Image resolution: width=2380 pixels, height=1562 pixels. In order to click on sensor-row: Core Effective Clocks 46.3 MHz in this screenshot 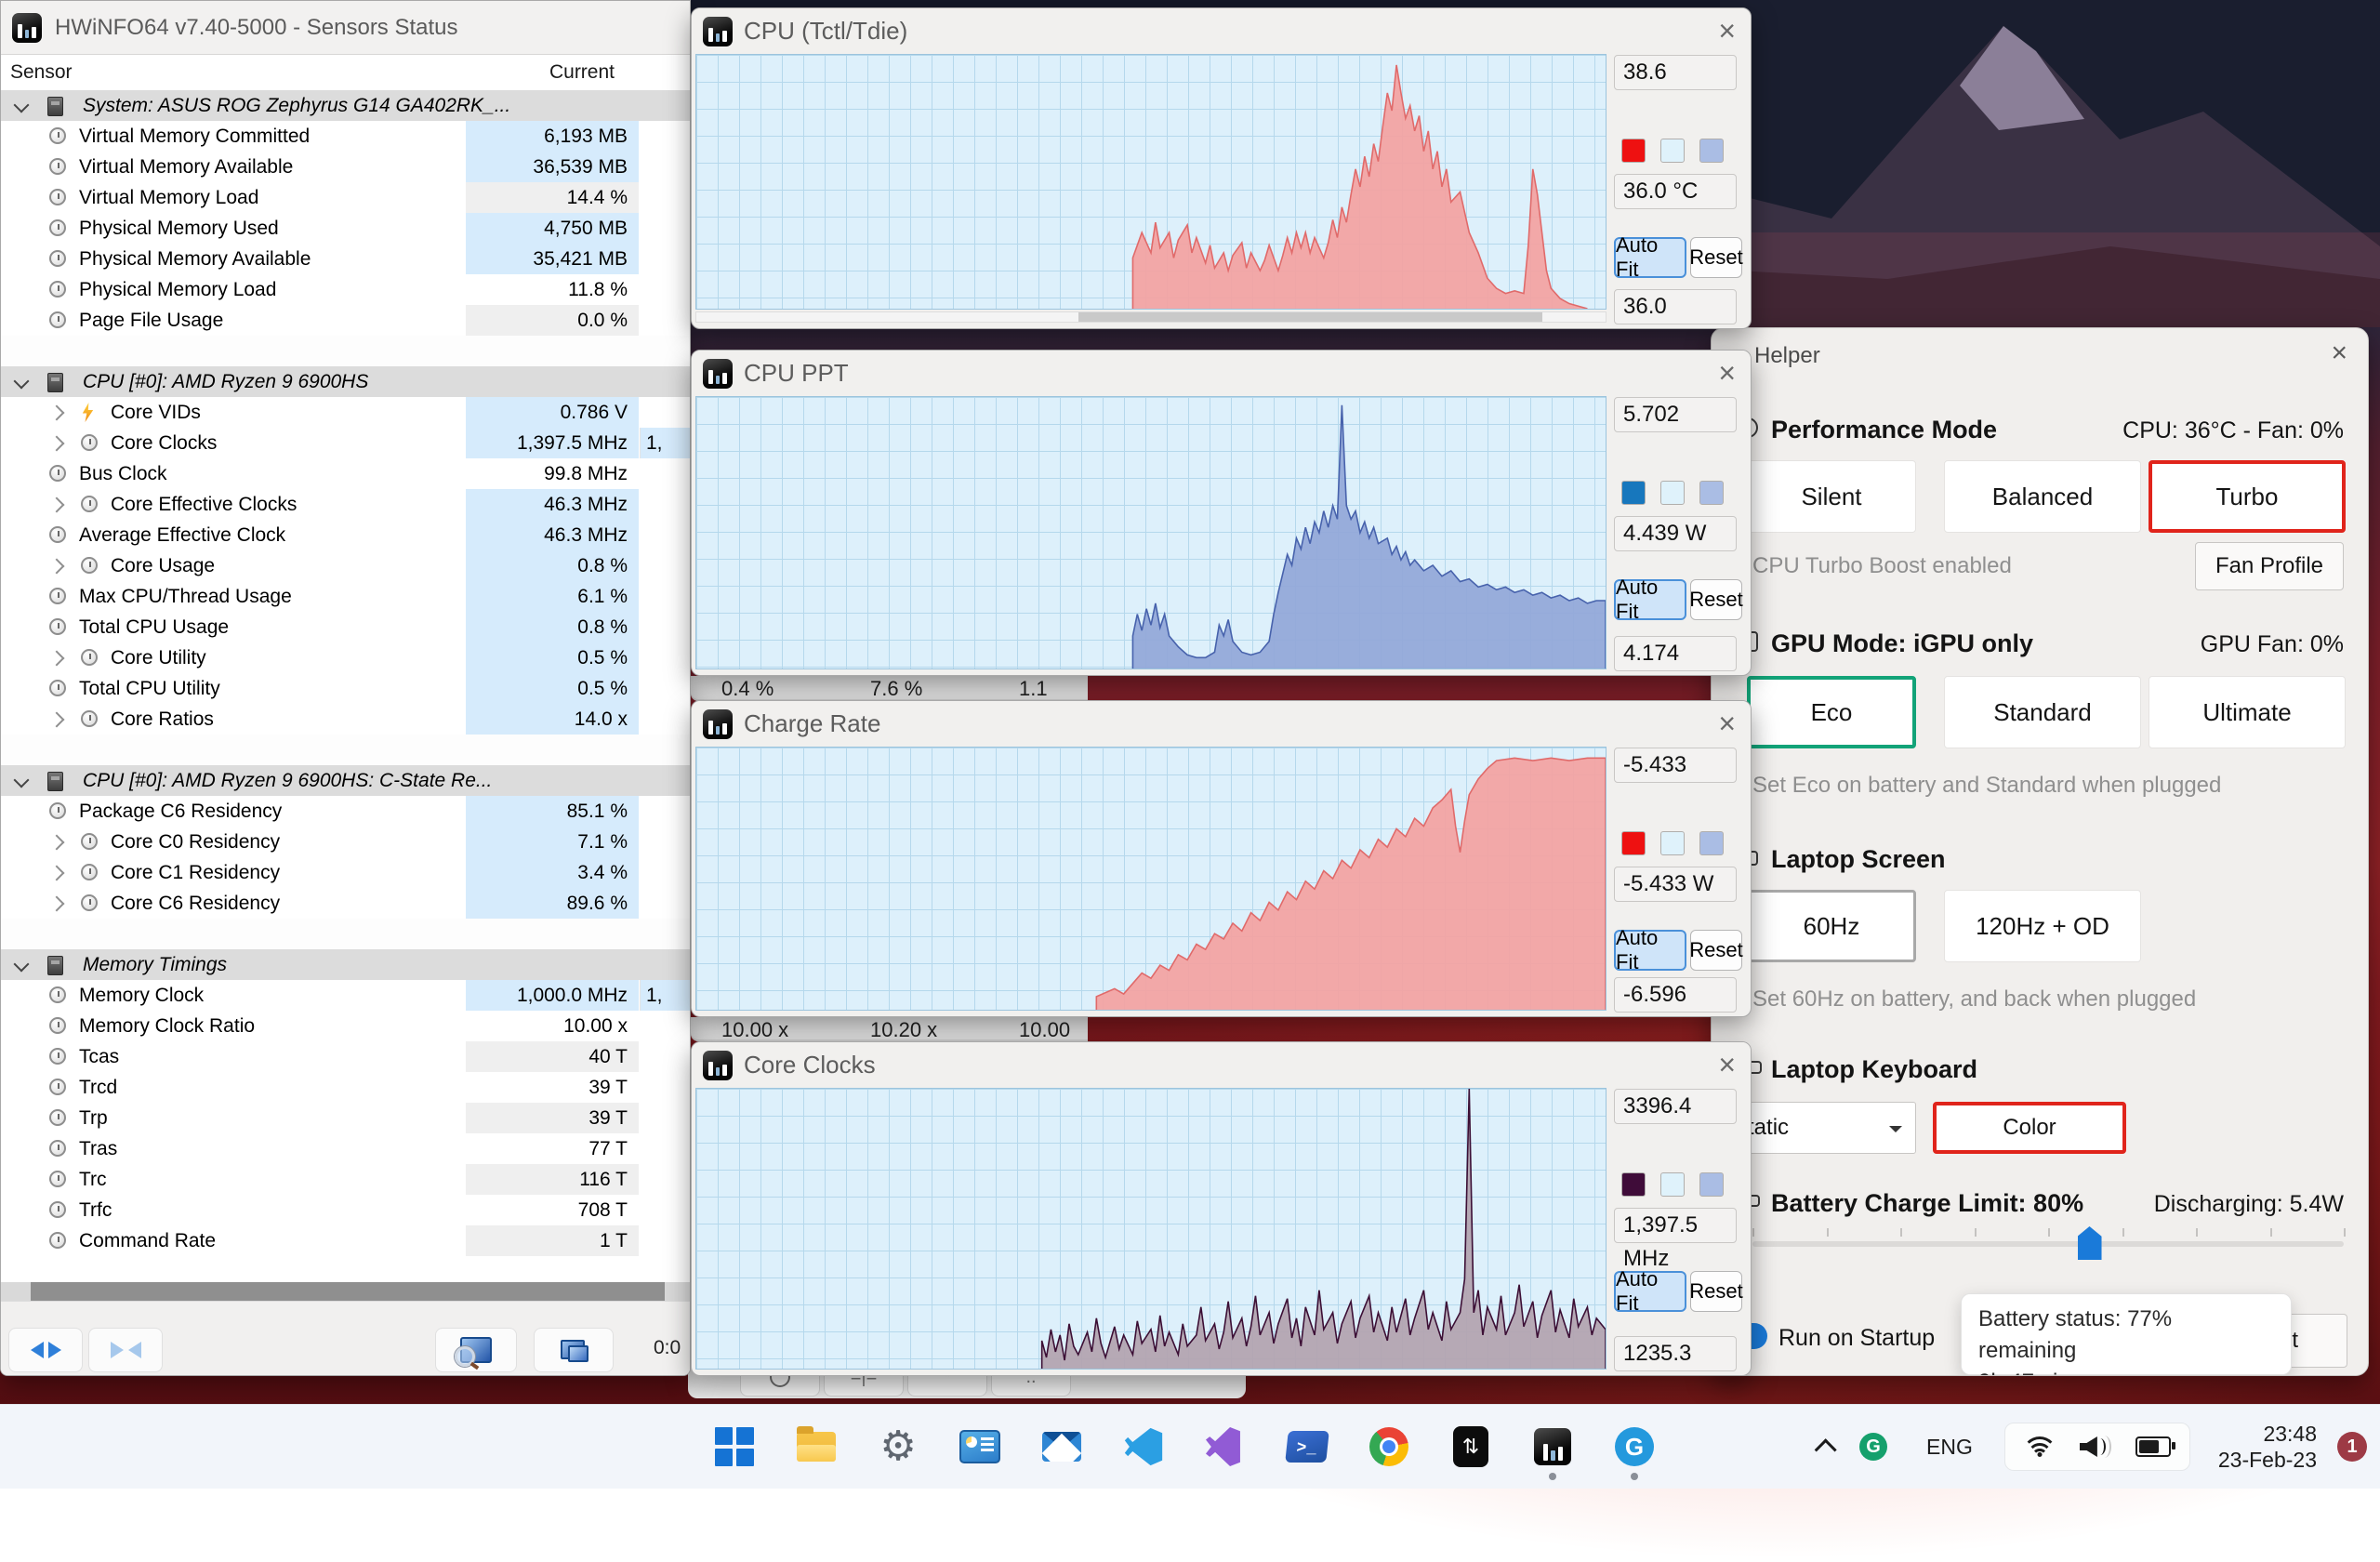, I will do `click(345, 504)`.